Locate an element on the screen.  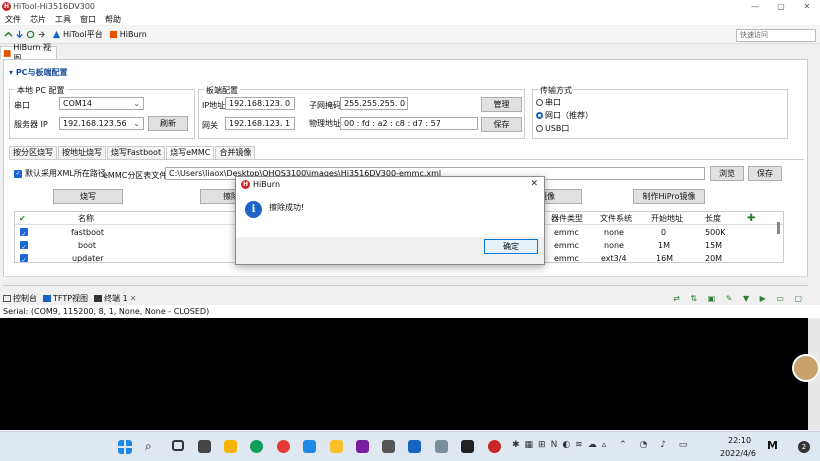
download-icon is located at coordinates (19, 34).